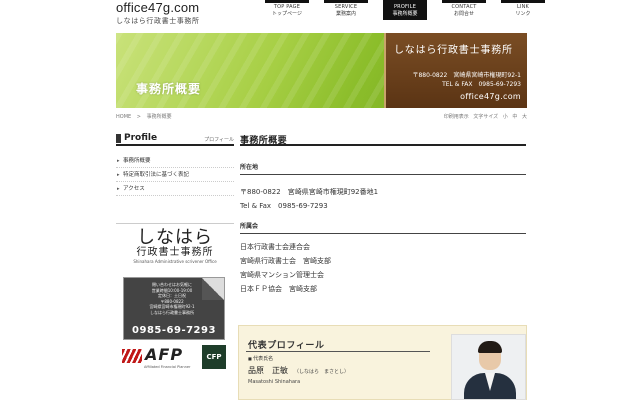 The height and width of the screenshot is (400, 640). What do you see at coordinates (488, 367) in the screenshot?
I see `representative-photo` at bounding box center [488, 367].